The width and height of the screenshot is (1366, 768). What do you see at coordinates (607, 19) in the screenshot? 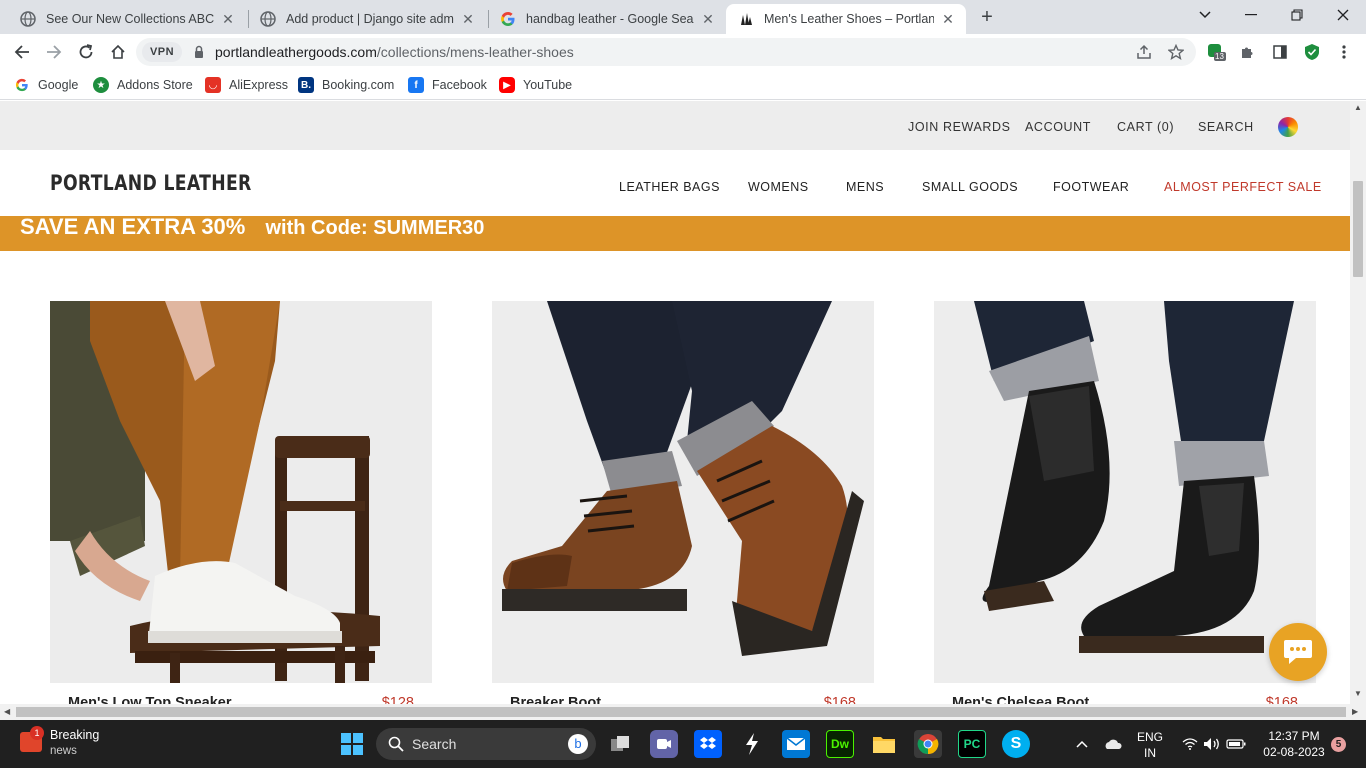
I see `tab-google-search: handbag leather - Google Search ✕` at bounding box center [607, 19].